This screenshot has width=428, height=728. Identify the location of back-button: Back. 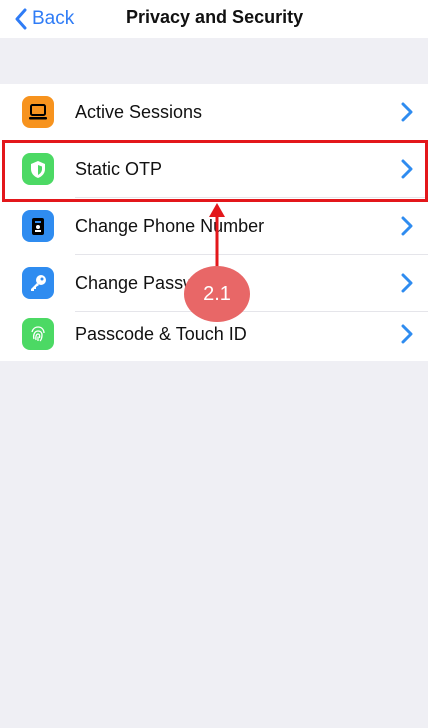
(44, 19).